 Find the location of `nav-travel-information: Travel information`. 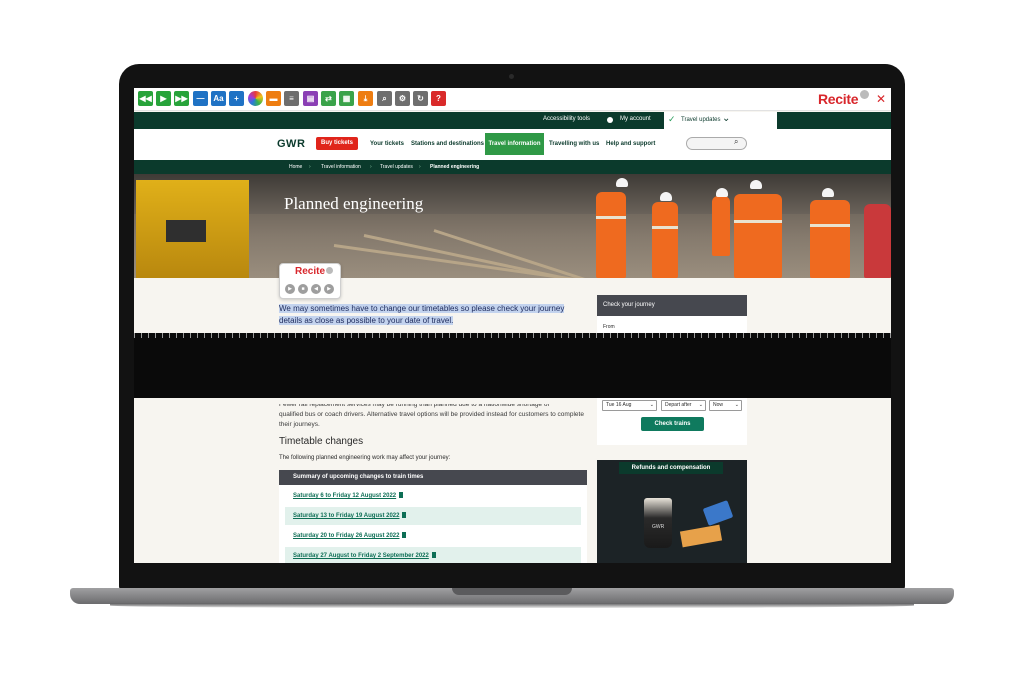

nav-travel-information: Travel information is located at coordinates (514, 144).